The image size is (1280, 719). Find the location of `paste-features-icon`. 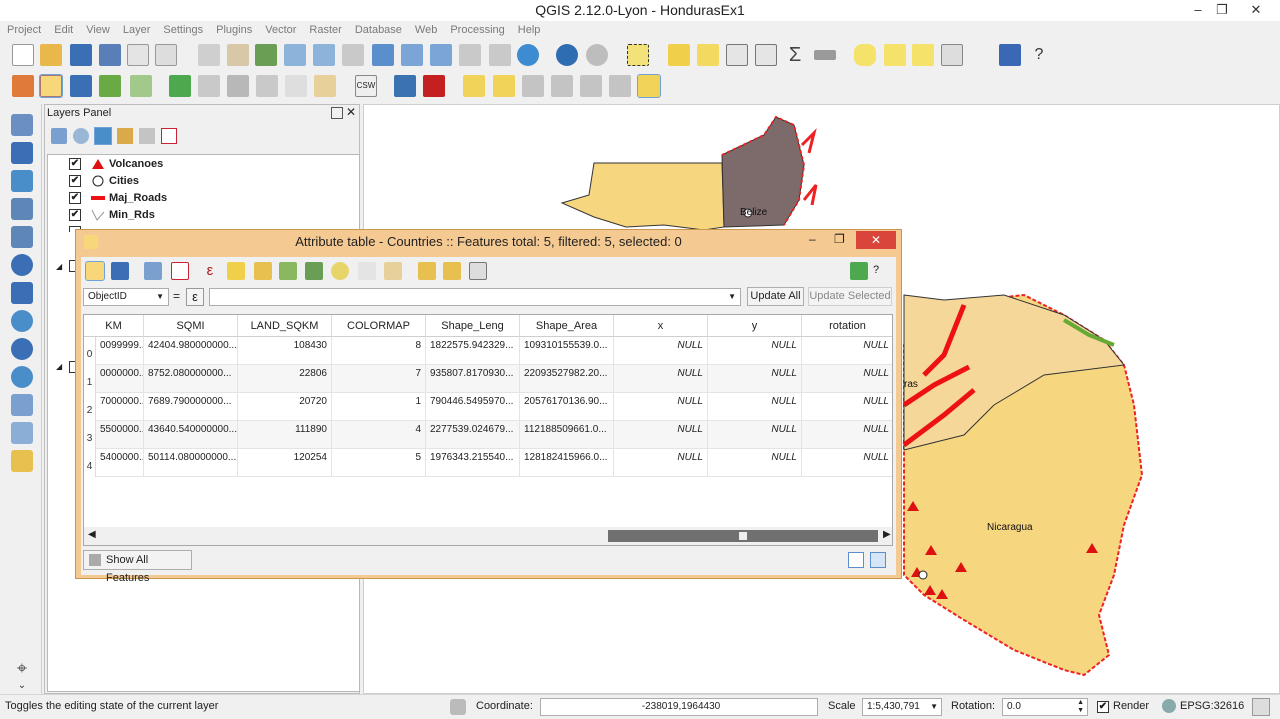

paste-features-icon is located at coordinates (325, 86).